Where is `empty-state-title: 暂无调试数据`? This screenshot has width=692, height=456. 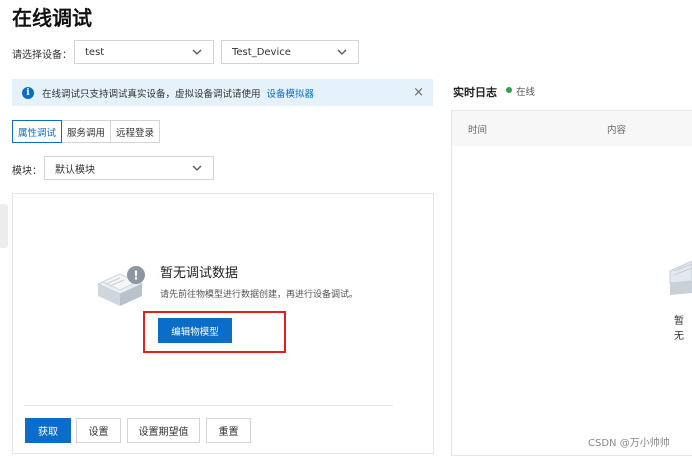
empty-state-title: 暂无调试数据 is located at coordinates (199, 273).